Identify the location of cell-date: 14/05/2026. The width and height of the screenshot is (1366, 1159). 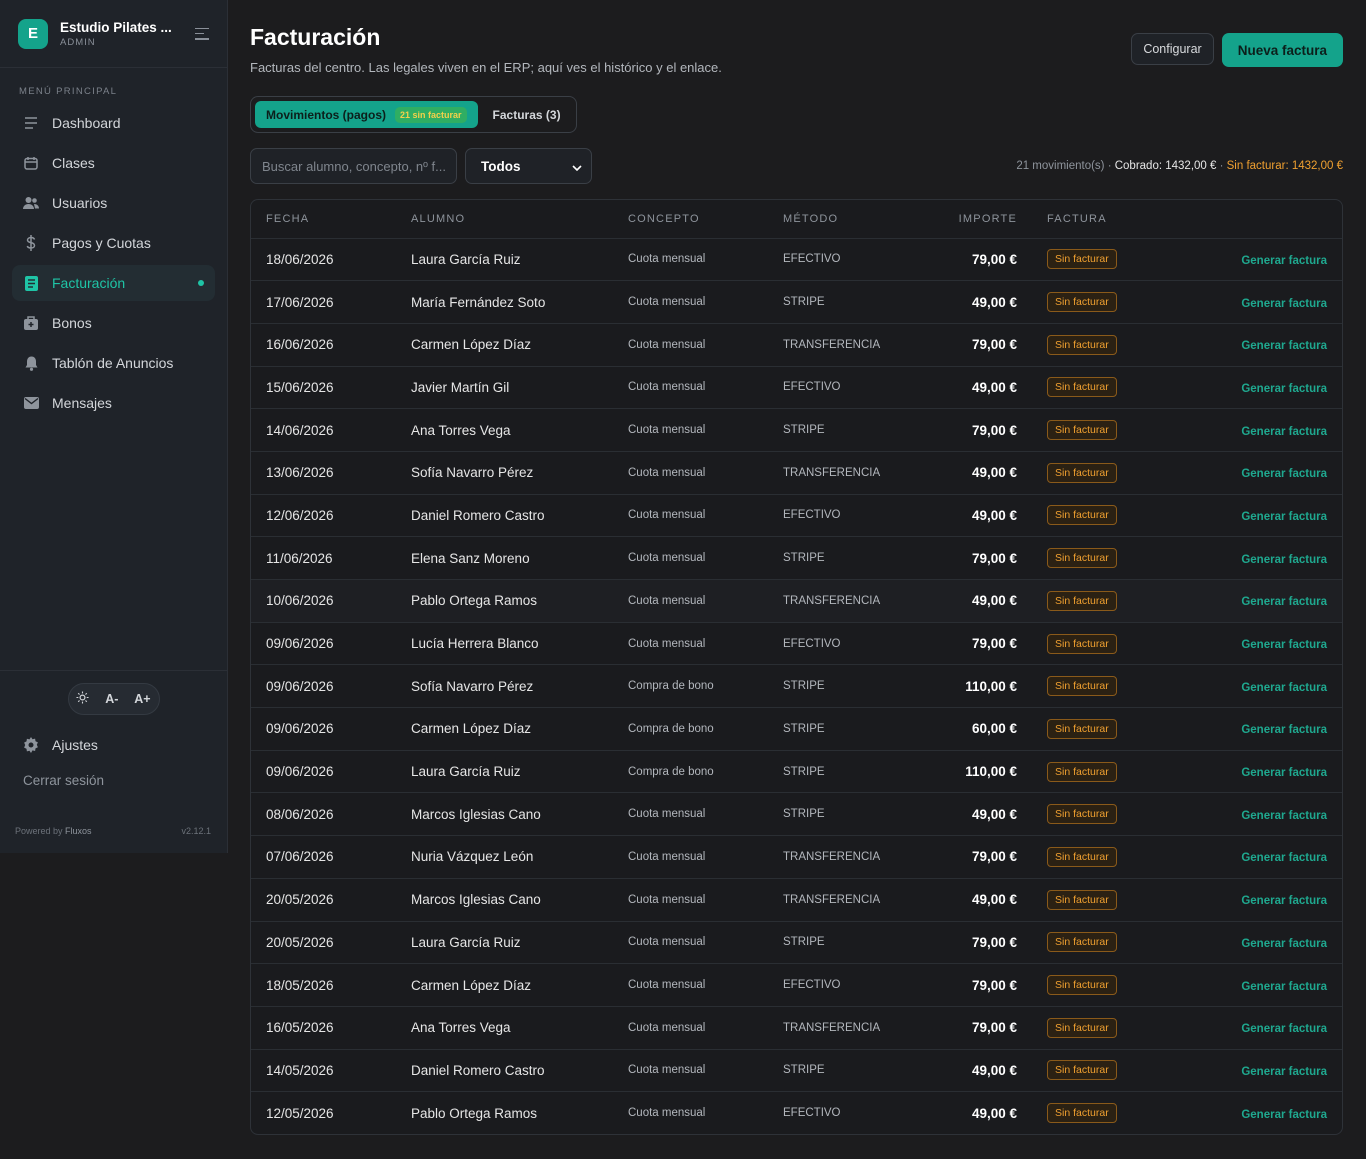
(323, 1070).